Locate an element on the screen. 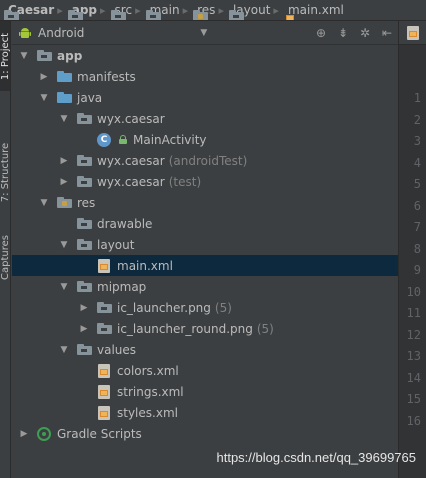 The height and width of the screenshot is (478, 426). tree-item-label: manifests is located at coordinates (106, 76).